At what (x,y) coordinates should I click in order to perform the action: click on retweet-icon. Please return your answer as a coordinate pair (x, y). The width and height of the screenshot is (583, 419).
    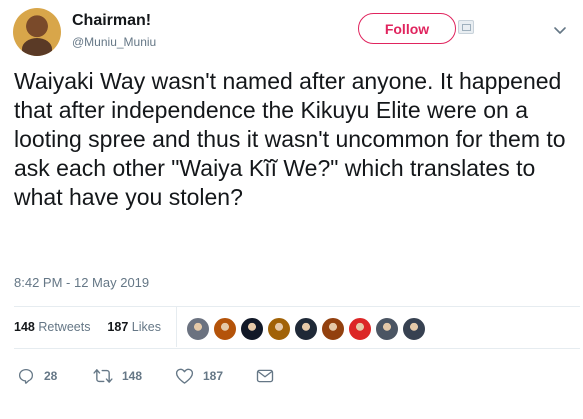
    Looking at the image, I should click on (103, 376).